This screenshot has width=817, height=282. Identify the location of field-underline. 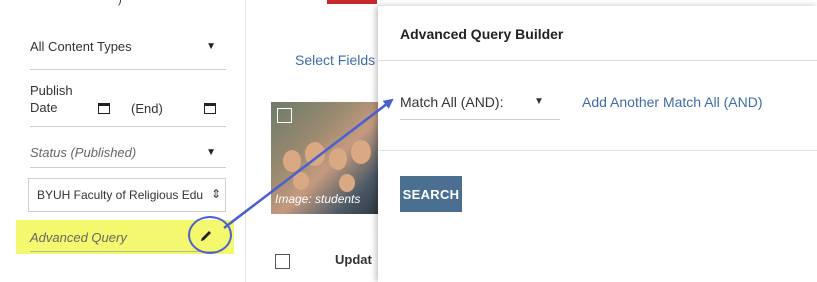
(124, 251).